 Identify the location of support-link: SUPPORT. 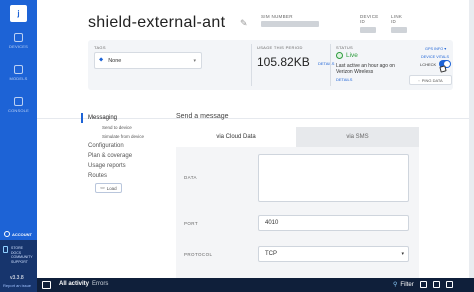
(22, 262).